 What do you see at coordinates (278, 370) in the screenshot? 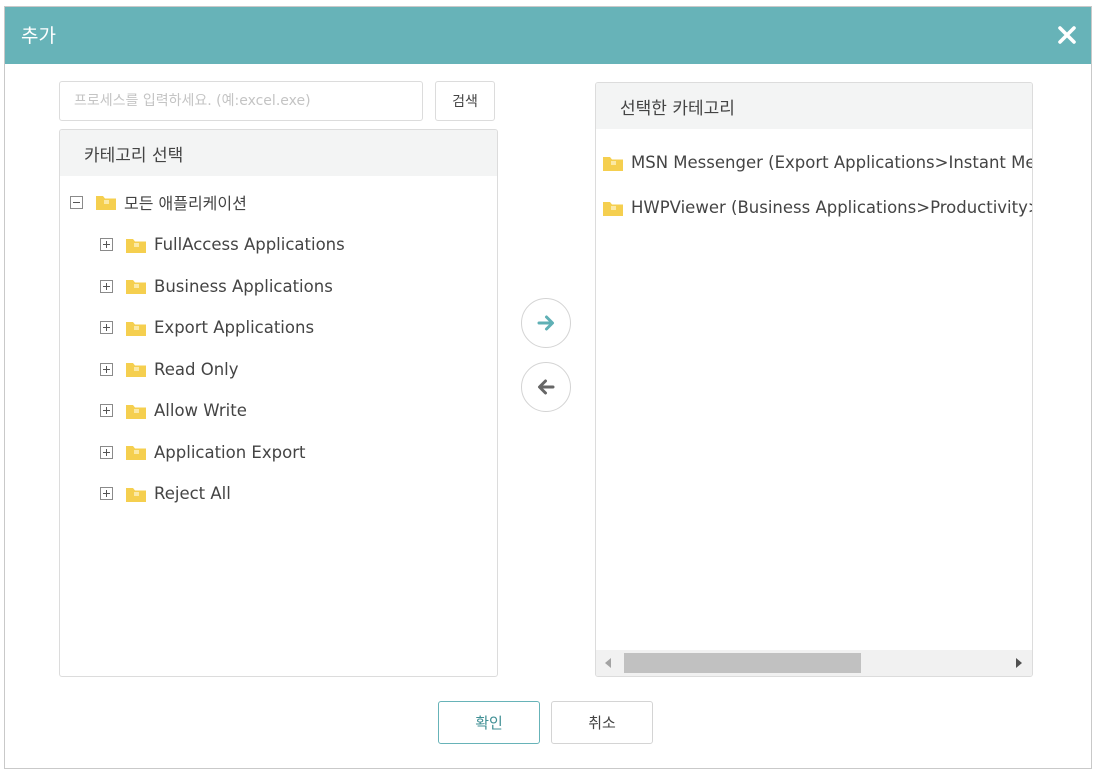
I see `tree-item: Read Only` at bounding box center [278, 370].